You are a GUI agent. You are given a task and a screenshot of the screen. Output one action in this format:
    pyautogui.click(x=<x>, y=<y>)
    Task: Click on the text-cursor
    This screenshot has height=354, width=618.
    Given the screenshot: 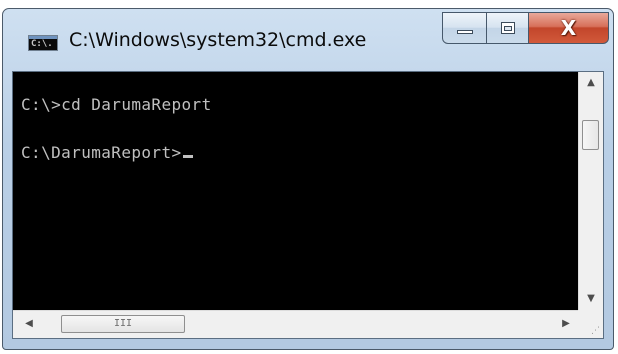 What is the action you would take?
    pyautogui.click(x=187, y=156)
    